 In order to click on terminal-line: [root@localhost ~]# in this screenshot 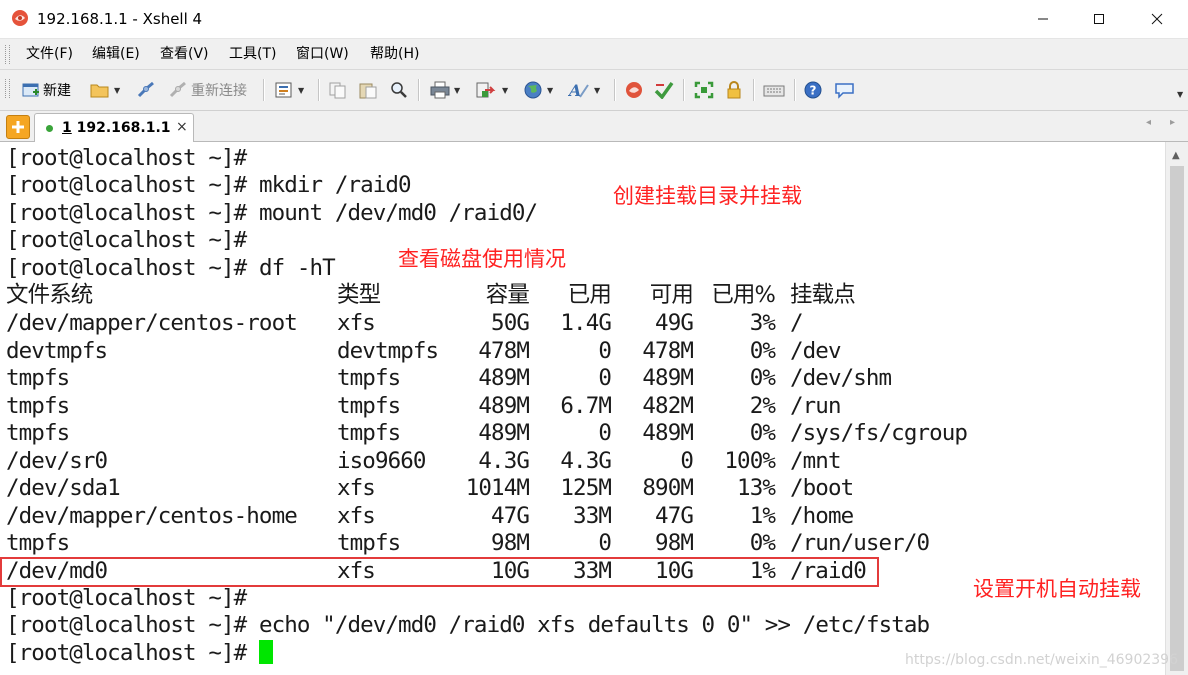, I will do `click(126, 598)`.